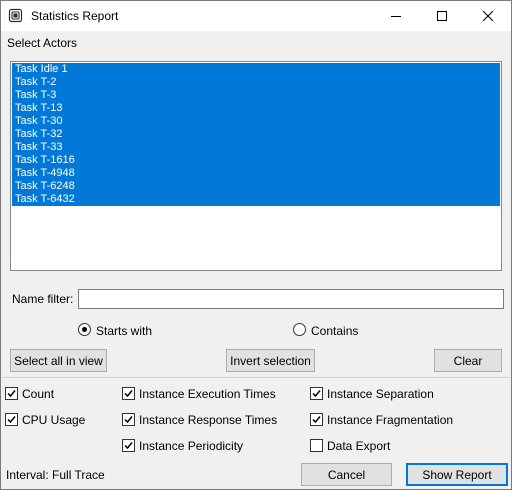 This screenshot has width=512, height=490. I want to click on window-title: Statistics Report, so click(75, 16).